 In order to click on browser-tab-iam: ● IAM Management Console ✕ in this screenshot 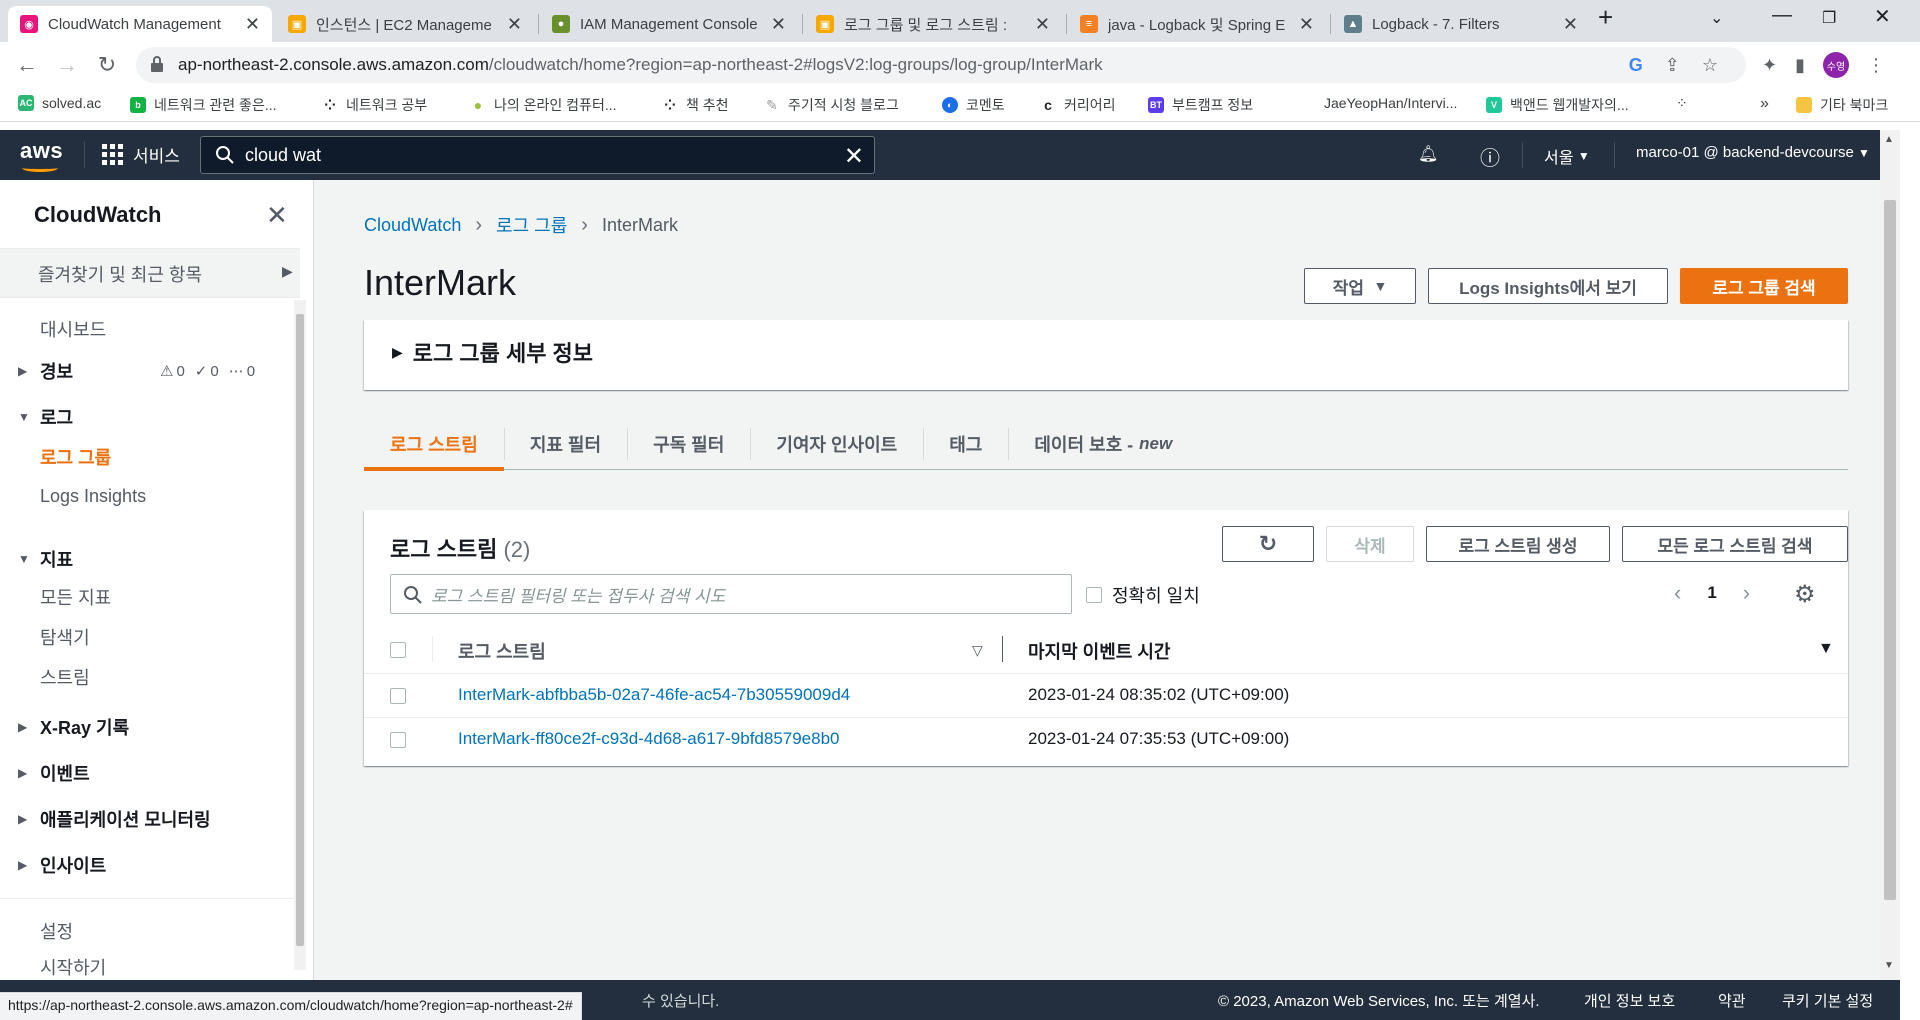, I will do `click(669, 24)`.